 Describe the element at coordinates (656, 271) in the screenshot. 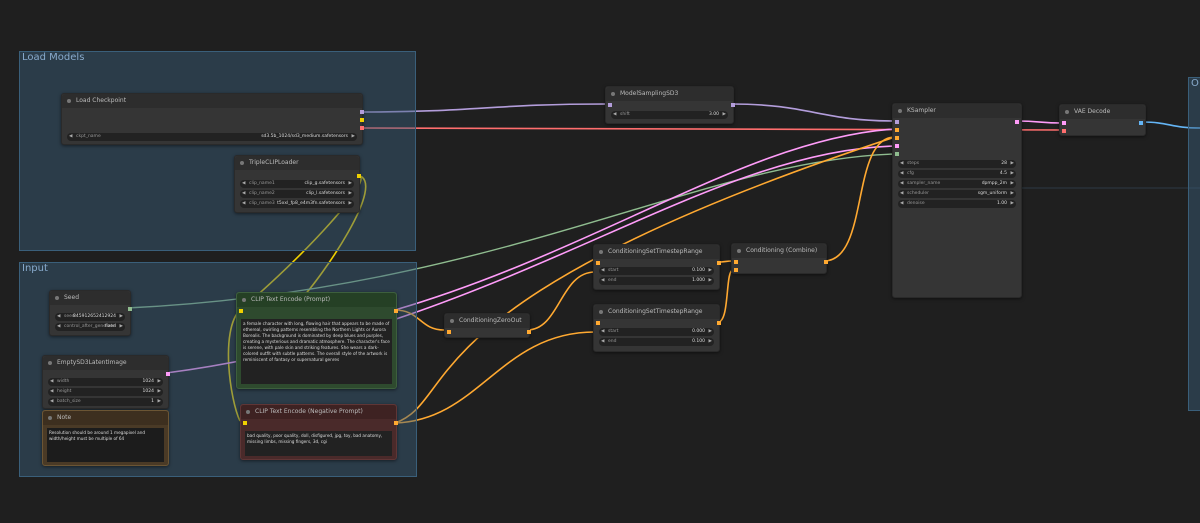

I see `widget-start: ◀ start 0.100 ▶` at that location.